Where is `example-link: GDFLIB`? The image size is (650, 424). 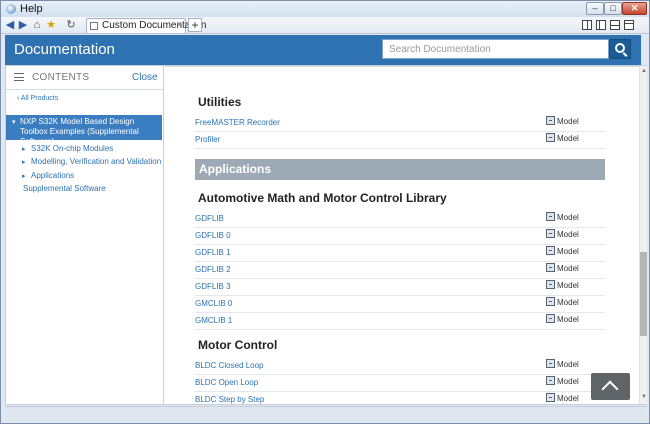 example-link: GDFLIB is located at coordinates (209, 218).